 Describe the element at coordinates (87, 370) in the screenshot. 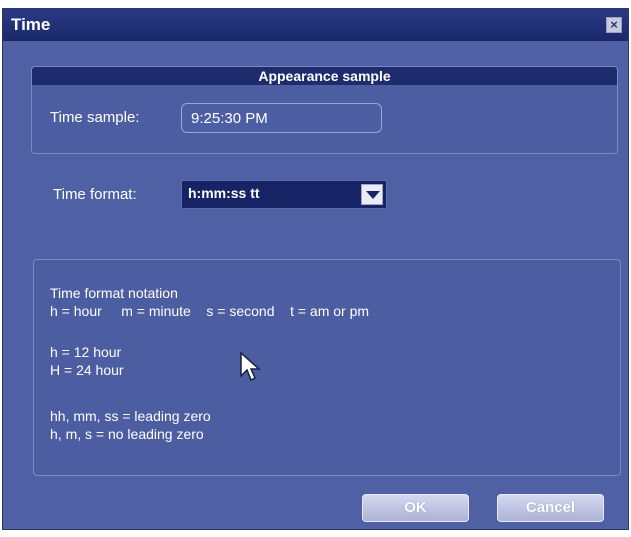

I see `notation-24-hour: H = 24 hour` at that location.